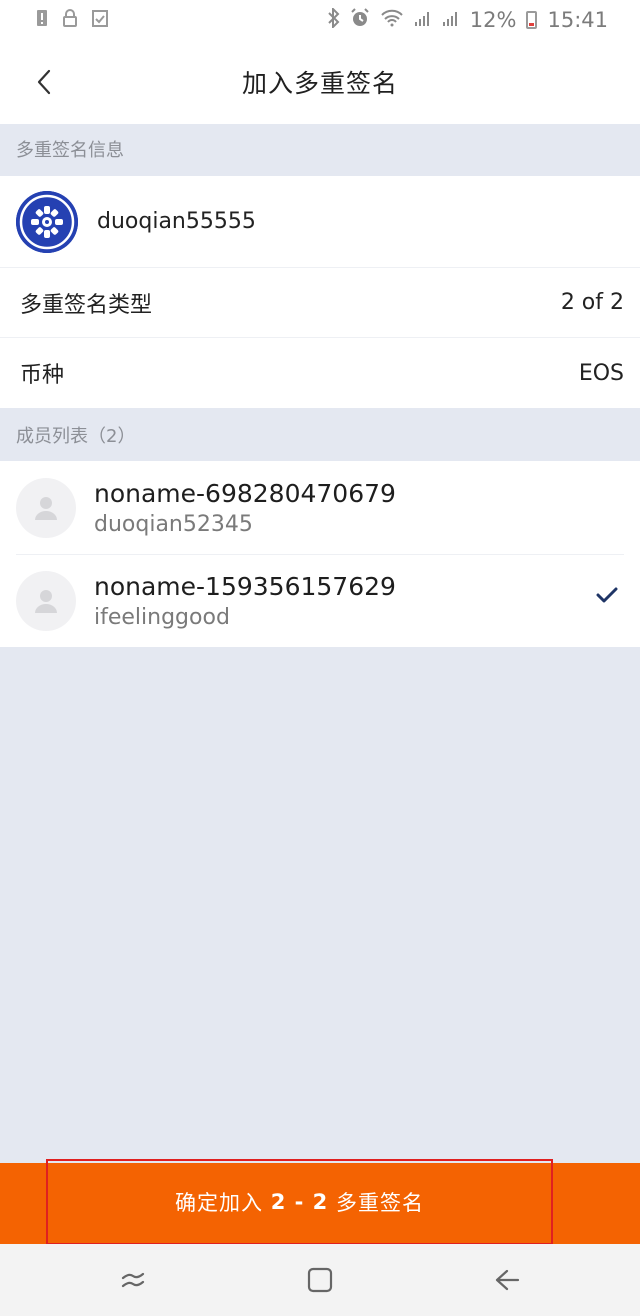  I want to click on member-row: noname-698280470679 duoqian52345, so click(320, 507).